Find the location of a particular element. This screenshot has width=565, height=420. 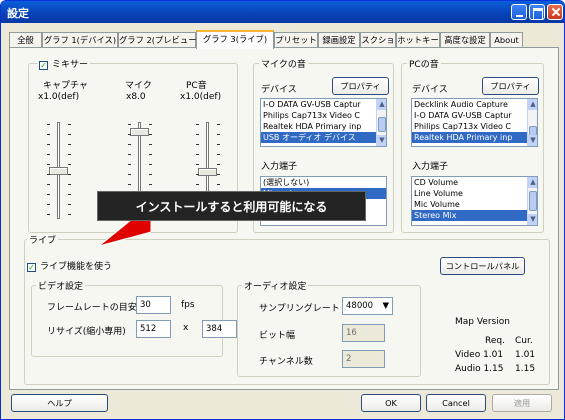

pc-sound-title: PCの音 is located at coordinates (424, 63).